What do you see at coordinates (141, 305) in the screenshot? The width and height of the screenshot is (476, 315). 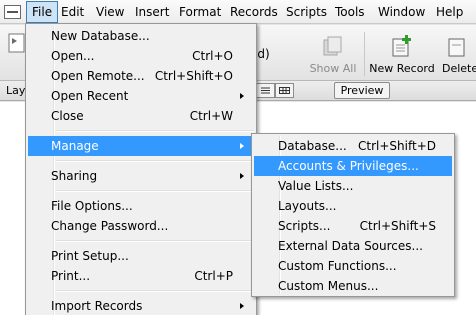 I see `menu-item-import-records: Import Records` at bounding box center [141, 305].